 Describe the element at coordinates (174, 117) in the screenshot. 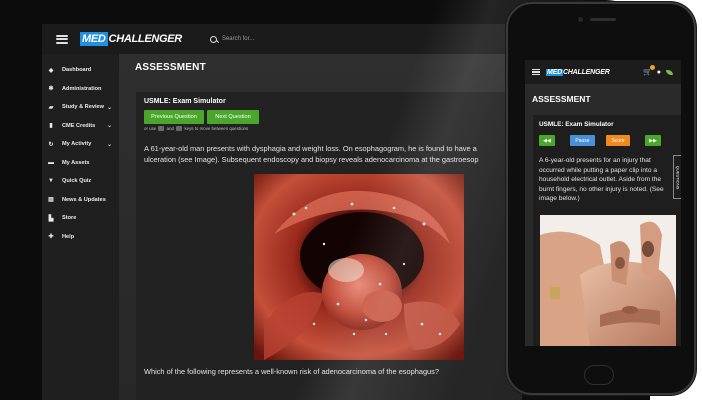

I see `previous-question-button: Previous Question` at that location.